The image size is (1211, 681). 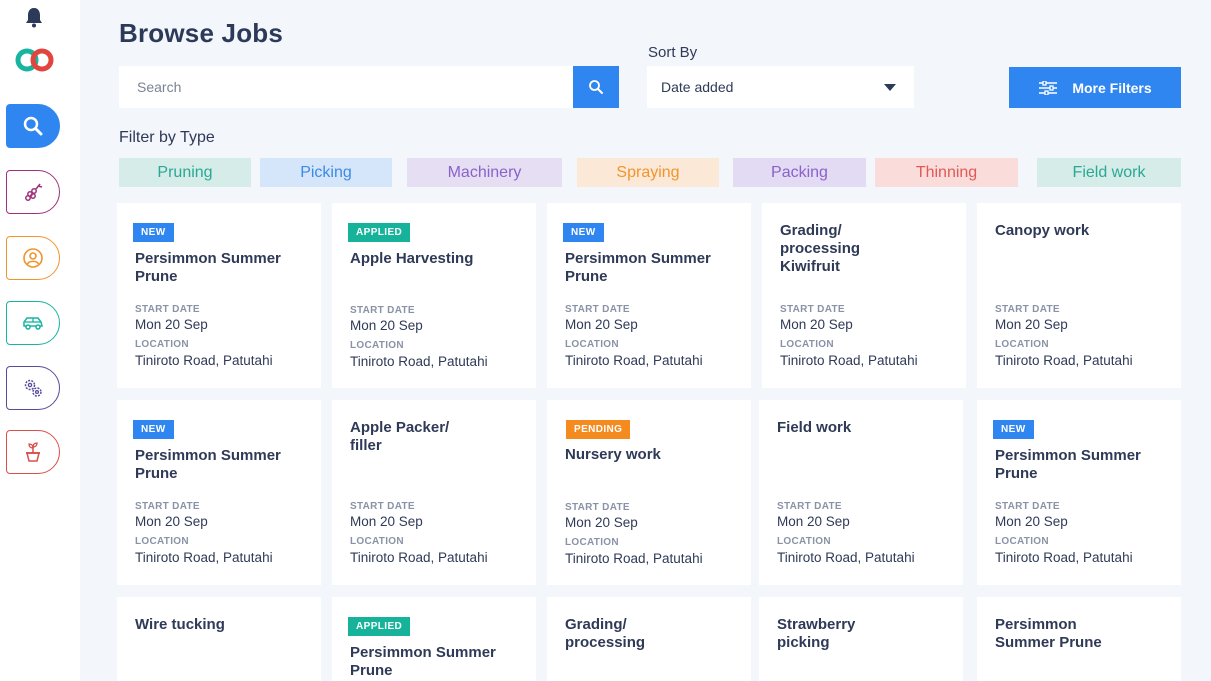 What do you see at coordinates (34, 60) in the screenshot?
I see `logo-icon` at bounding box center [34, 60].